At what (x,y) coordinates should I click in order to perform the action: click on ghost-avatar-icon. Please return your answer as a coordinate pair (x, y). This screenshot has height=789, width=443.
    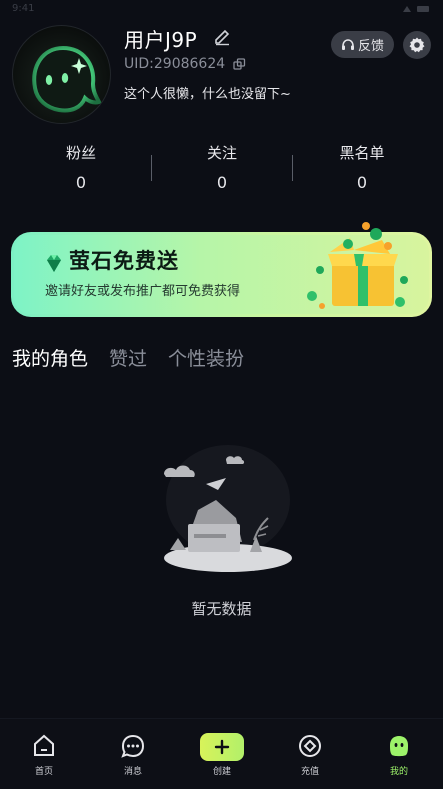
    Looking at the image, I should click on (67, 79).